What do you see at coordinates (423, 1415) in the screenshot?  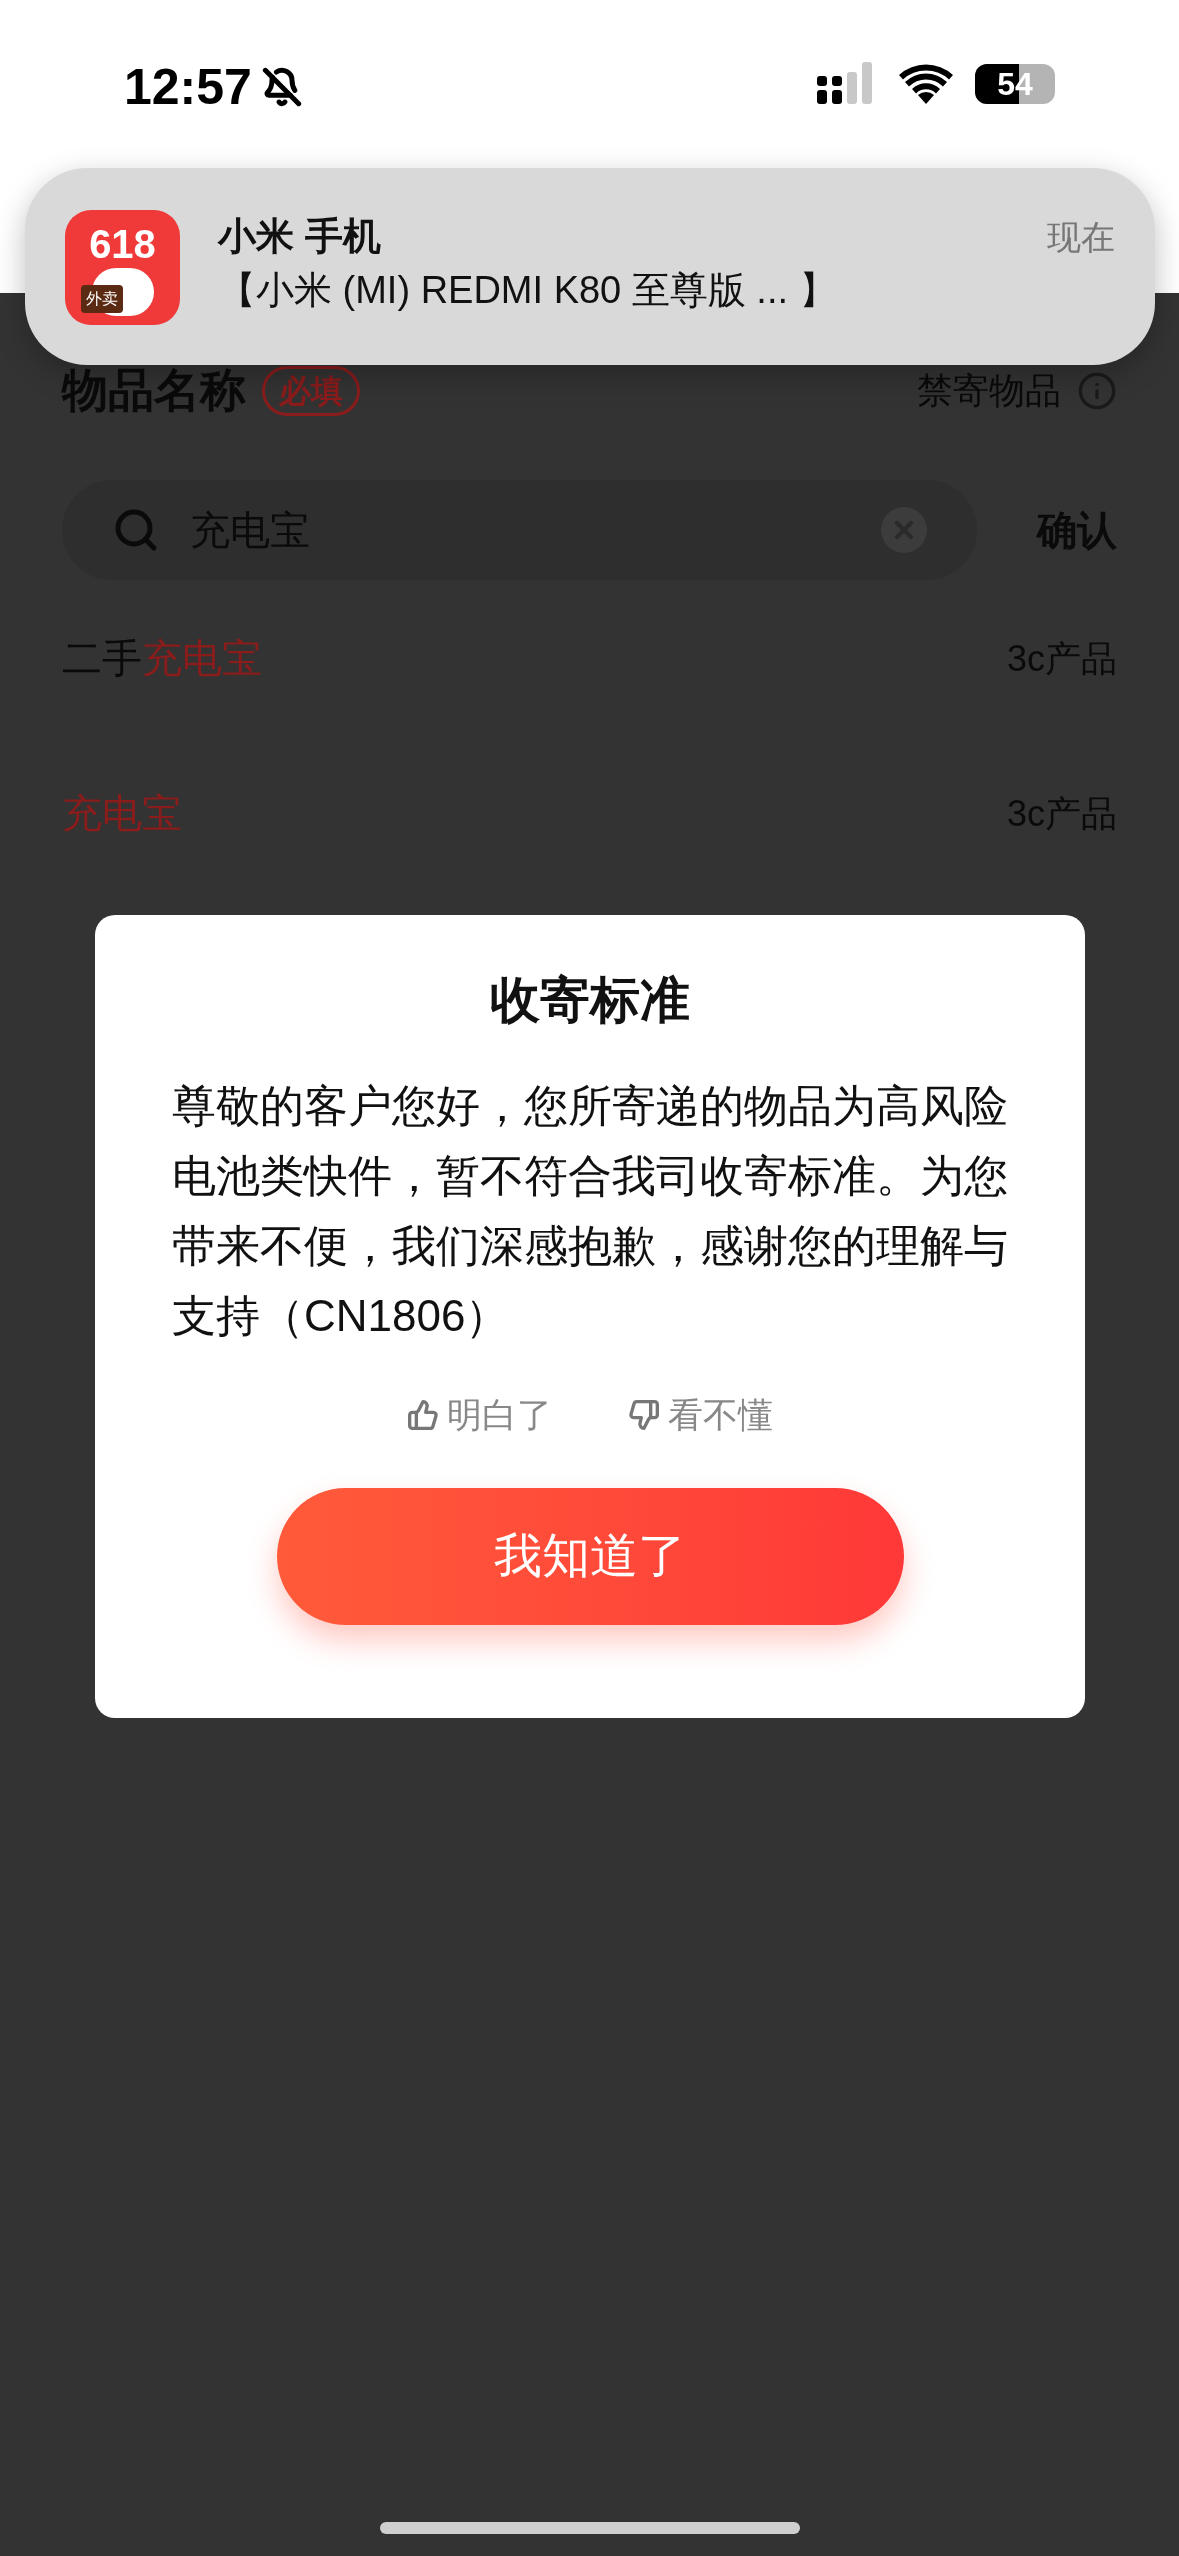 I see `thumbs-up-icon` at bounding box center [423, 1415].